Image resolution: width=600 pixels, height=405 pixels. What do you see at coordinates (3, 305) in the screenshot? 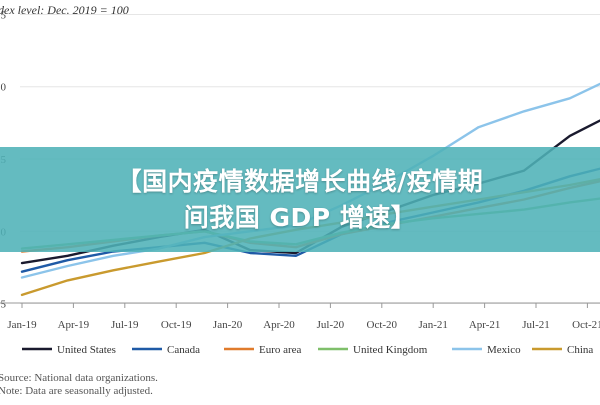
I see `y-tick-label: 95` at bounding box center [3, 305].